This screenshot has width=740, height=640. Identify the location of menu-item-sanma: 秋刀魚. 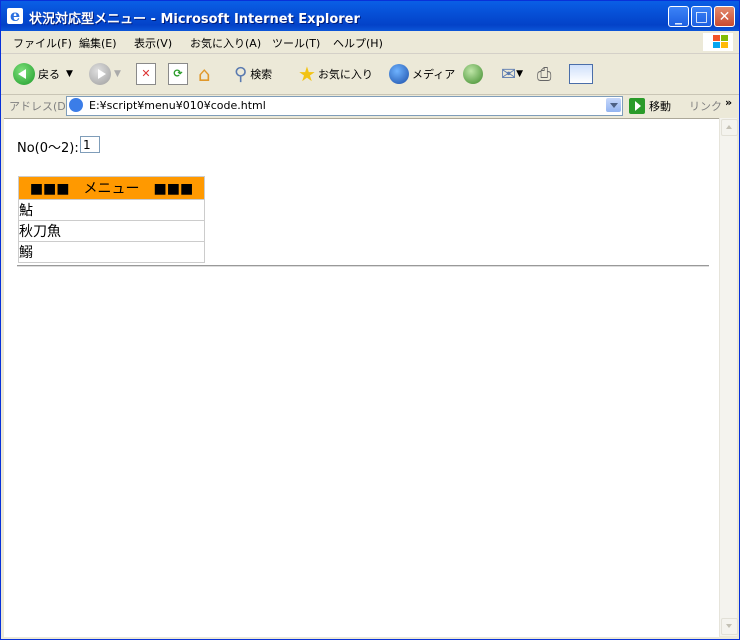
(111, 231).